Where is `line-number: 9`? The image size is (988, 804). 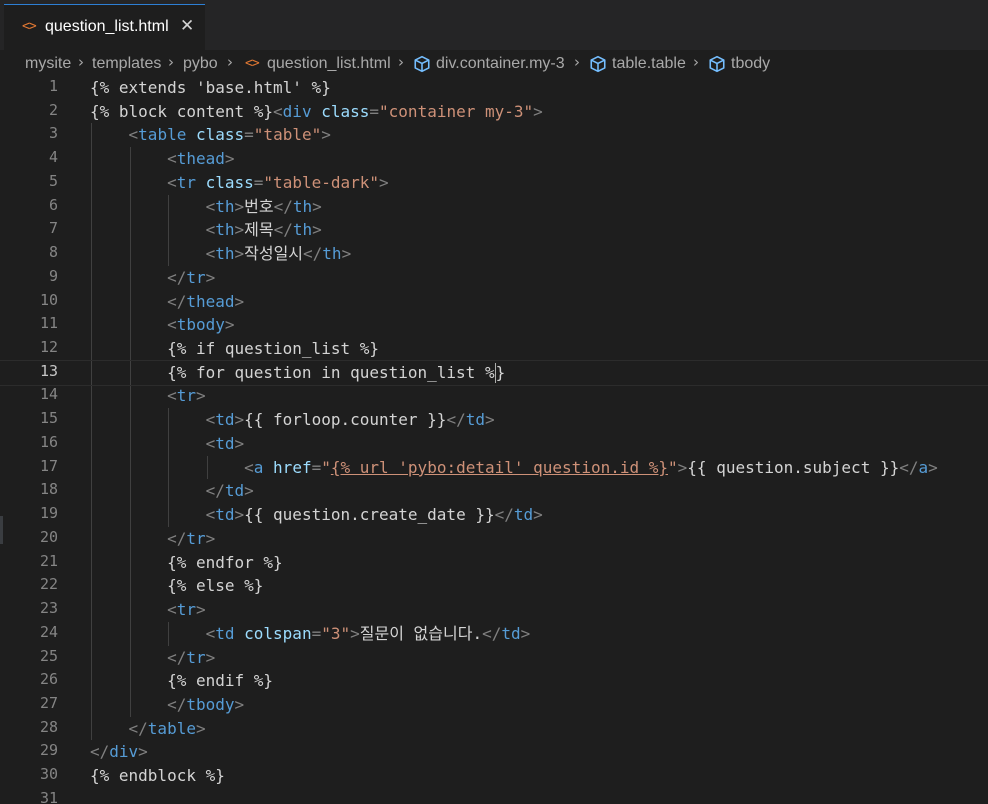
line-number: 9 is located at coordinates (53, 275).